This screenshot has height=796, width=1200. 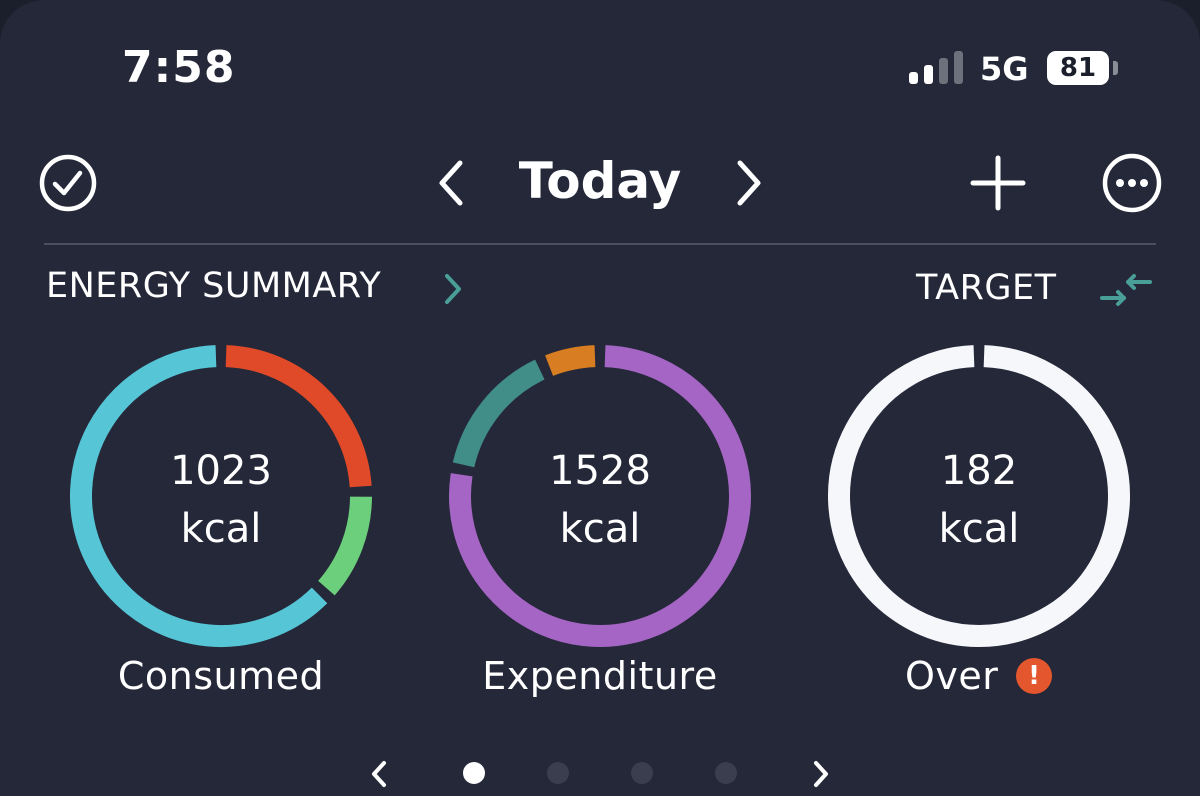 What do you see at coordinates (1132, 183) in the screenshot?
I see `more-options-icon` at bounding box center [1132, 183].